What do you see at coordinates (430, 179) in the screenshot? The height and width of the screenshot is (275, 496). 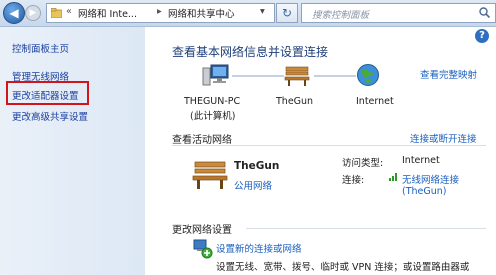 I see `wireless-connection-link: 无线网络连接` at bounding box center [430, 179].